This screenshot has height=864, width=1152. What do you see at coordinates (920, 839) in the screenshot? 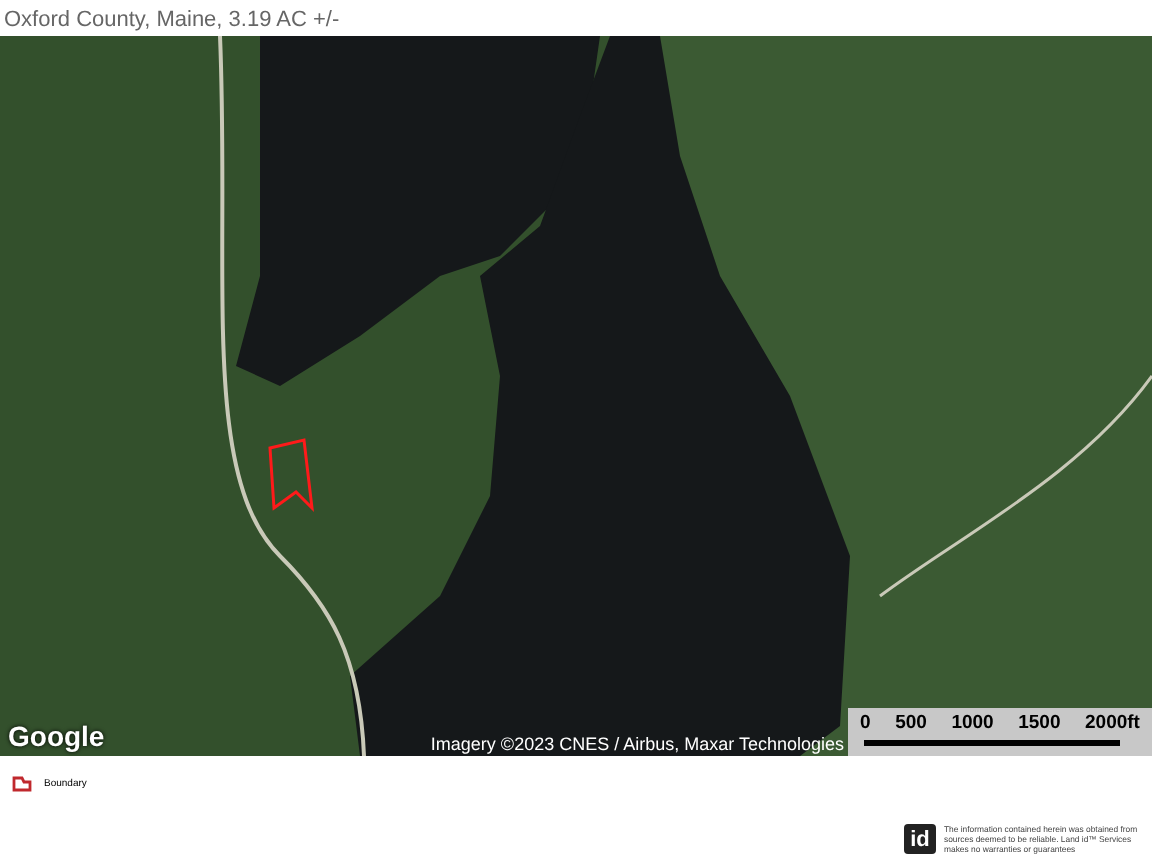
I see `brand-logo: id` at bounding box center [920, 839].